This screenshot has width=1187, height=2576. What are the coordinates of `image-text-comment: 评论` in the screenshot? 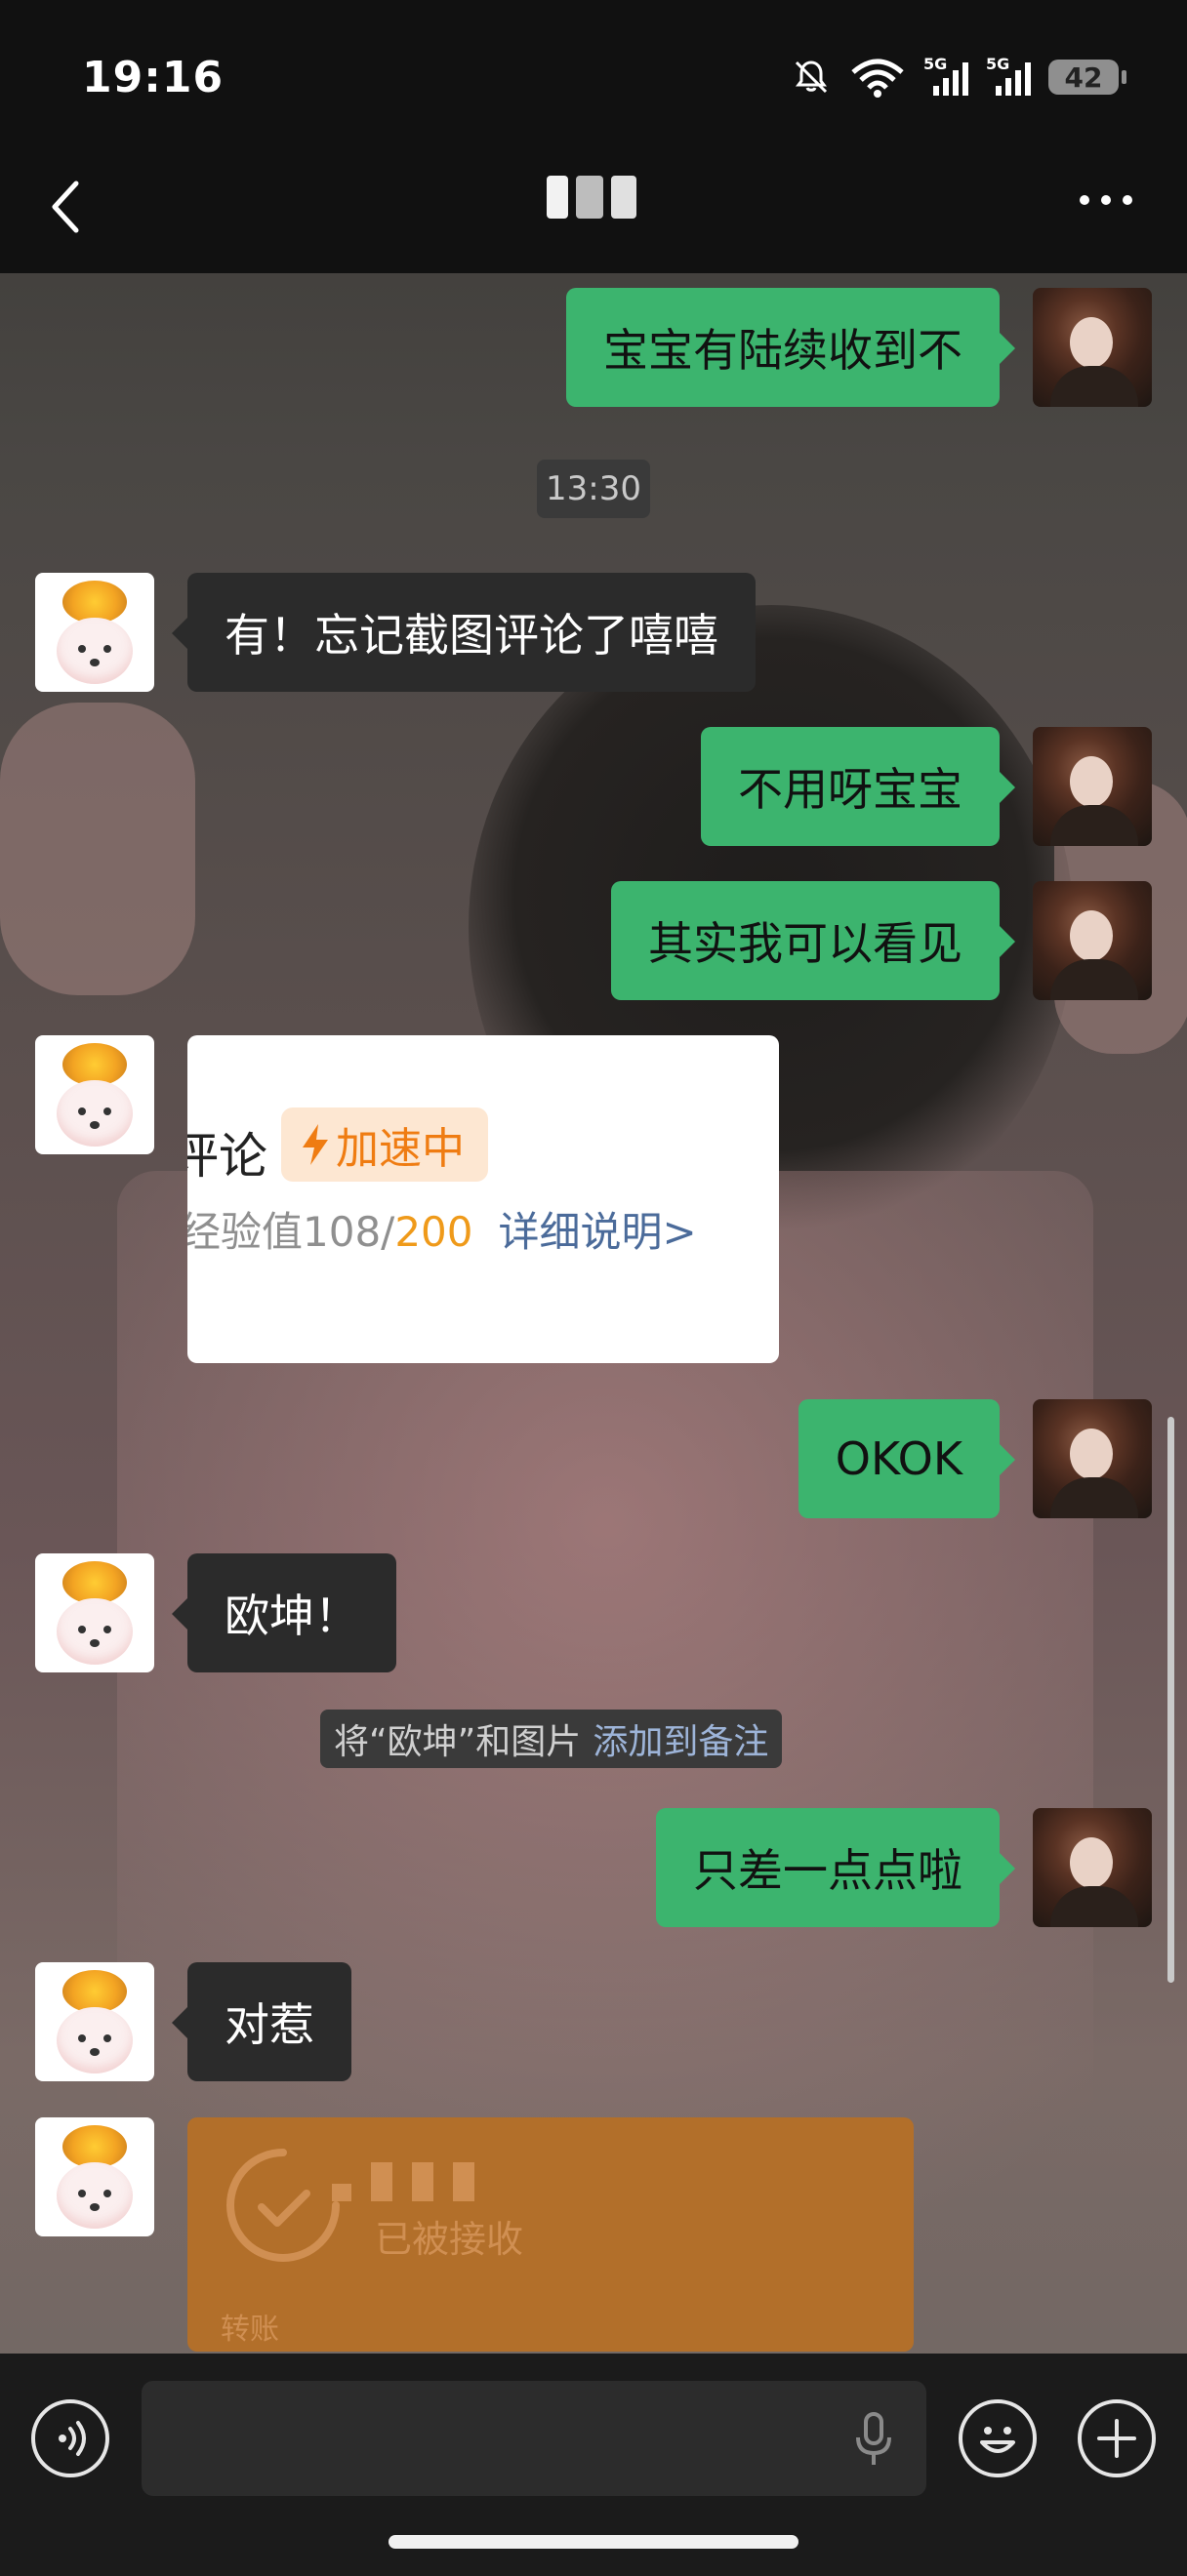 It's located at (227, 1156).